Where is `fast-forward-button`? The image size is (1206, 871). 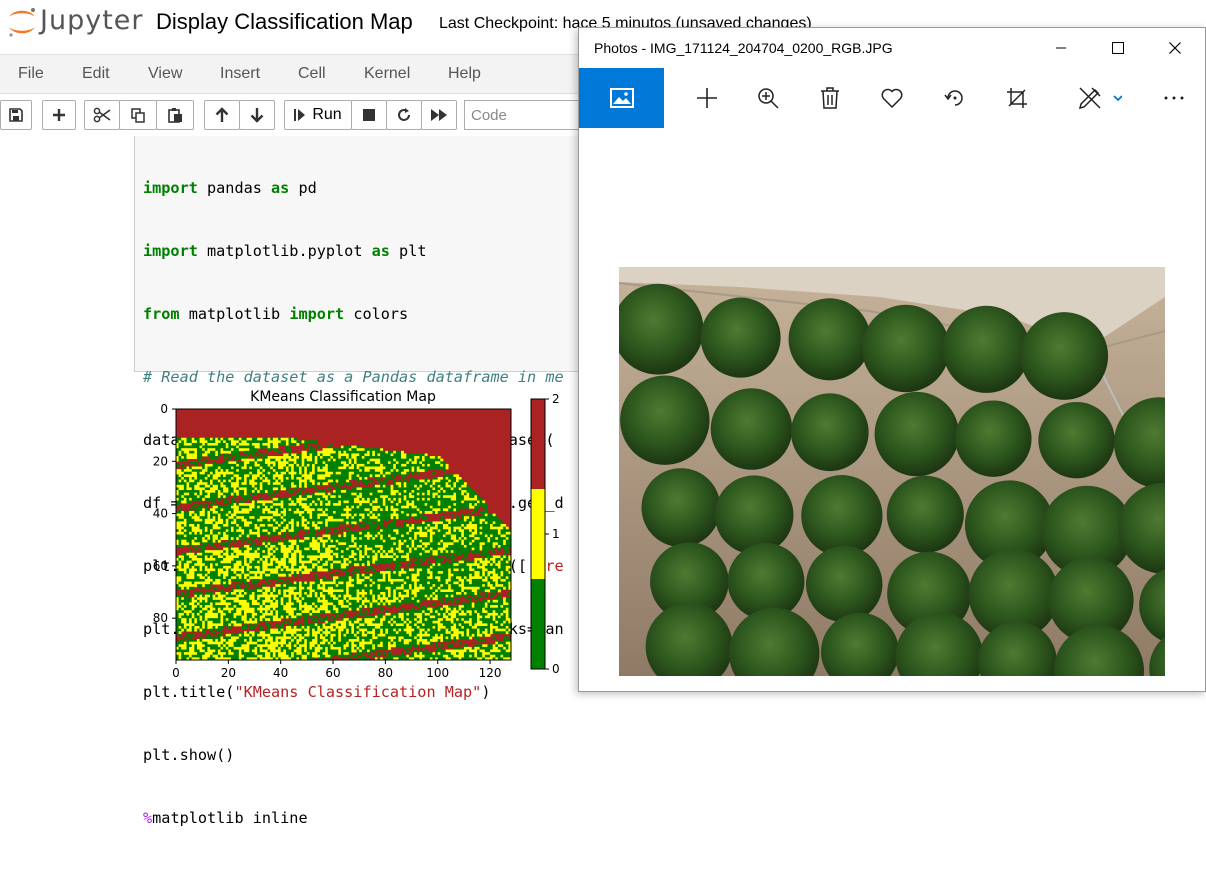
fast-forward-button is located at coordinates (439, 115).